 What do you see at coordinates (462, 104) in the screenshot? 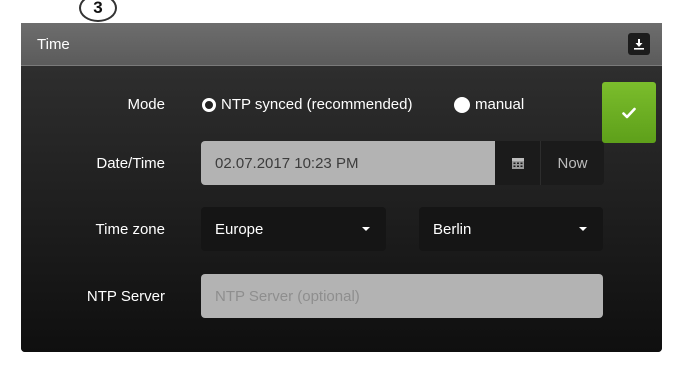
I see `radio-unchecked-icon` at bounding box center [462, 104].